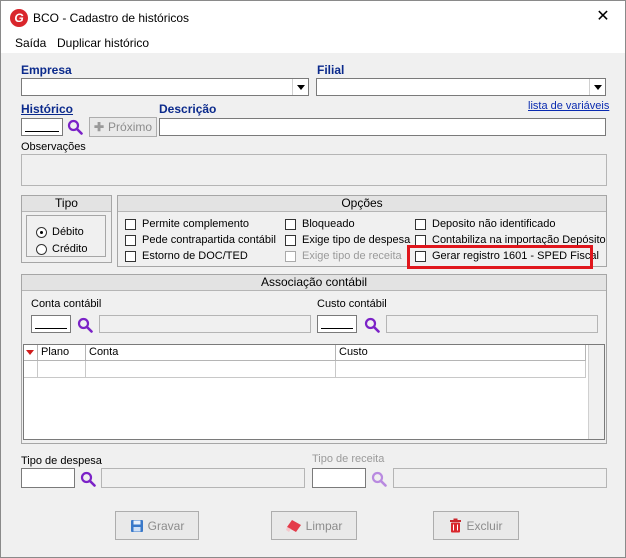  Describe the element at coordinates (195, 256) in the screenshot. I see `checkbox-label: Estorno de DOC/TED` at that location.